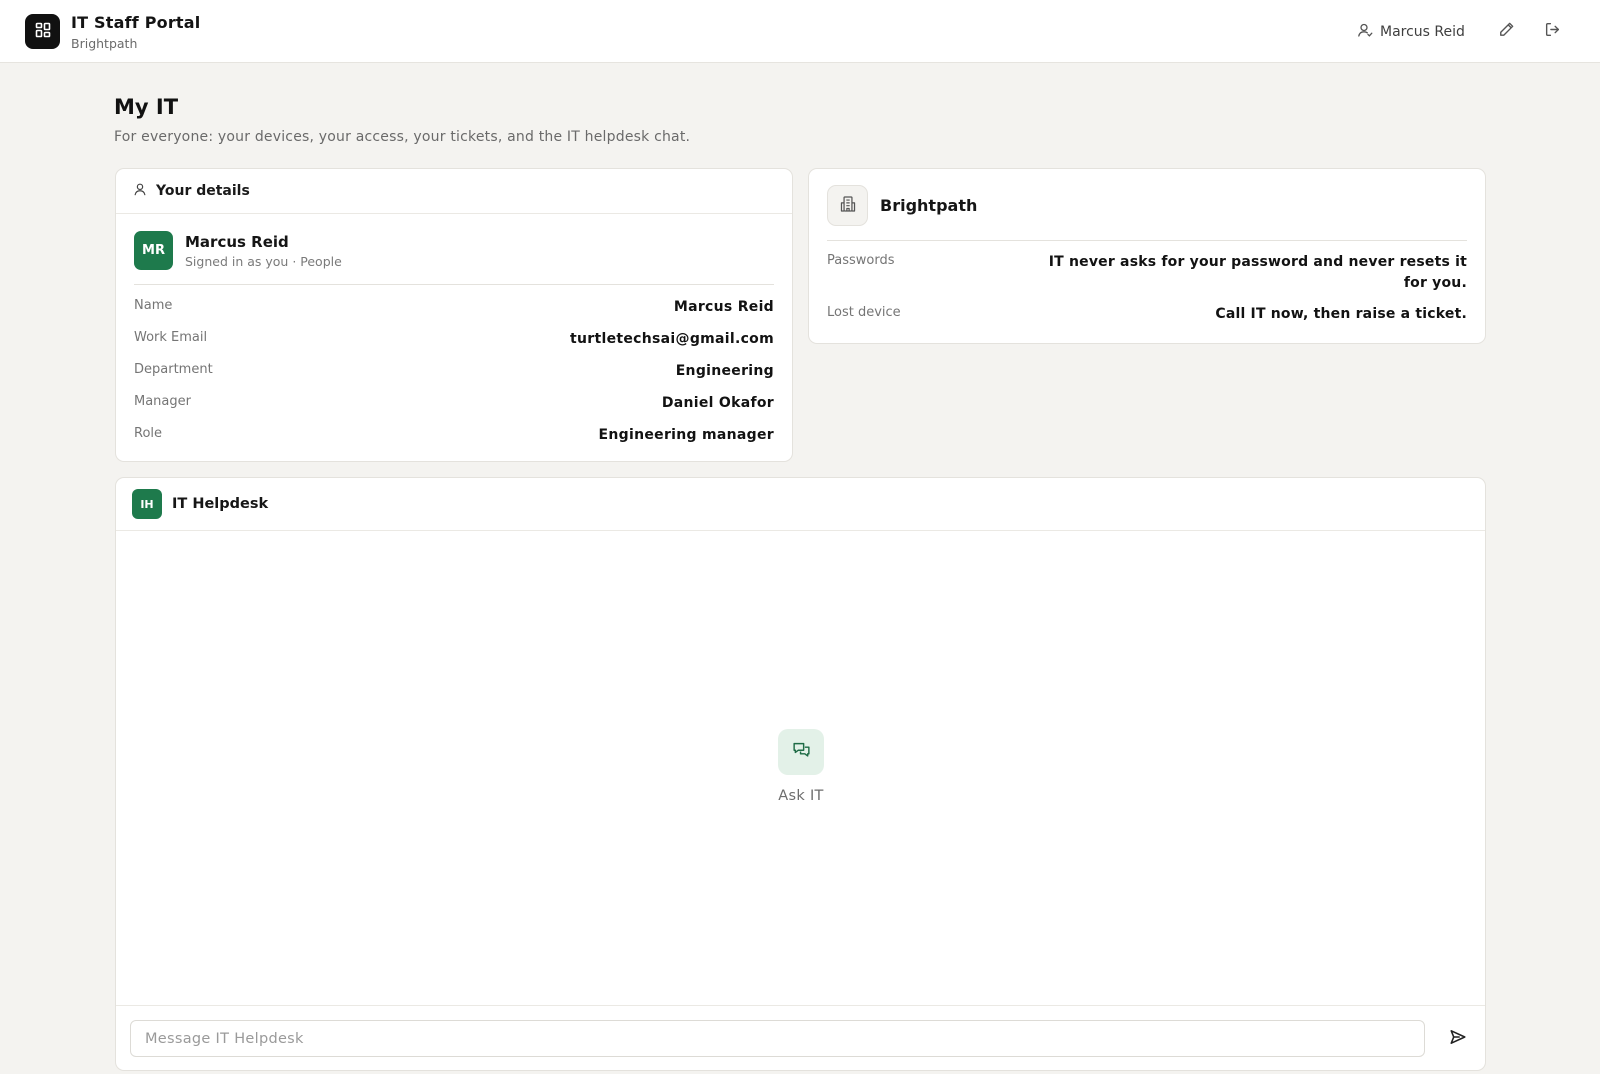 This screenshot has width=1600, height=1074. Describe the element at coordinates (454, 372) in the screenshot. I see `detail-row-department: Department Engineering` at that location.